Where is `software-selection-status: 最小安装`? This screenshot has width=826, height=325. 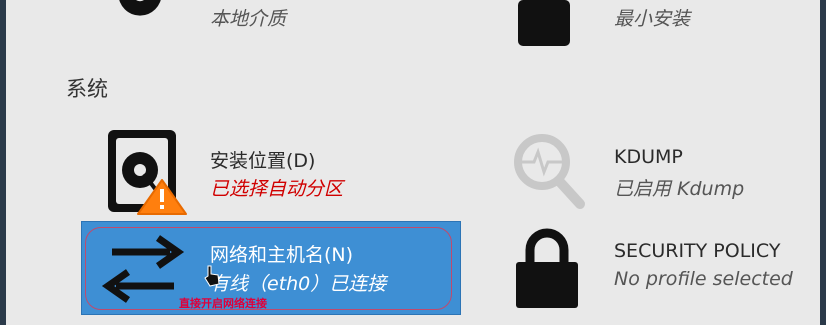
software-selection-status: 最小安装 is located at coordinates (652, 19).